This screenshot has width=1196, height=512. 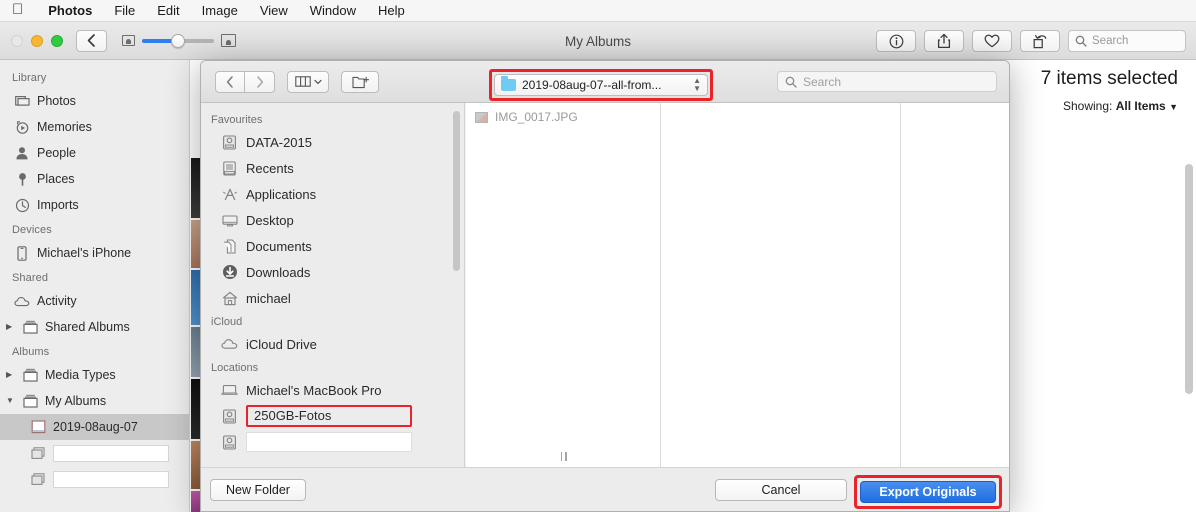 What do you see at coordinates (22, 101) in the screenshot?
I see `photos-icon` at bounding box center [22, 101].